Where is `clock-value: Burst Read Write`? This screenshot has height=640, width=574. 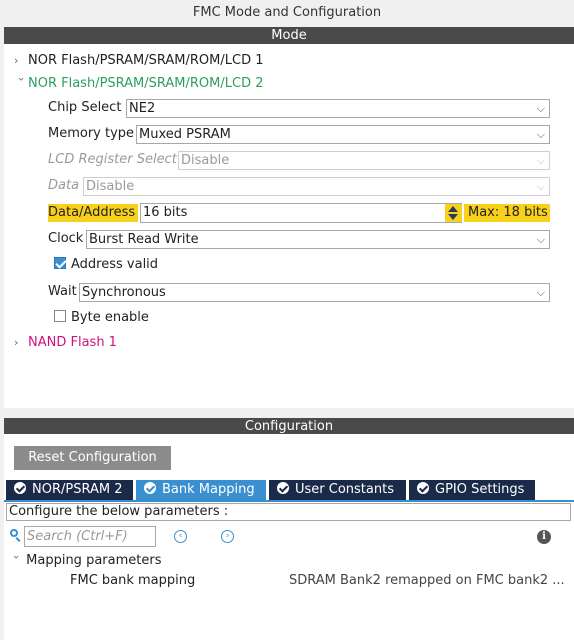 clock-value: Burst Read Write is located at coordinates (144, 239).